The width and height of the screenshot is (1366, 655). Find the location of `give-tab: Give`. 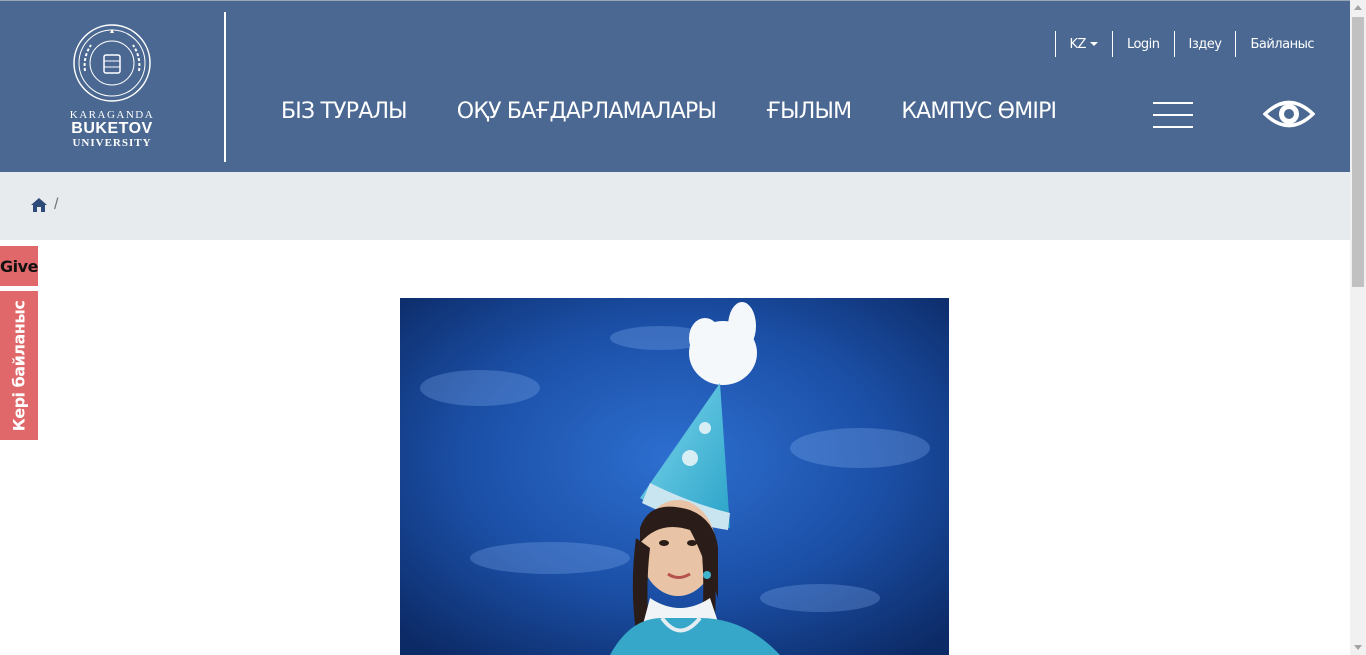

give-tab: Give is located at coordinates (19, 266).